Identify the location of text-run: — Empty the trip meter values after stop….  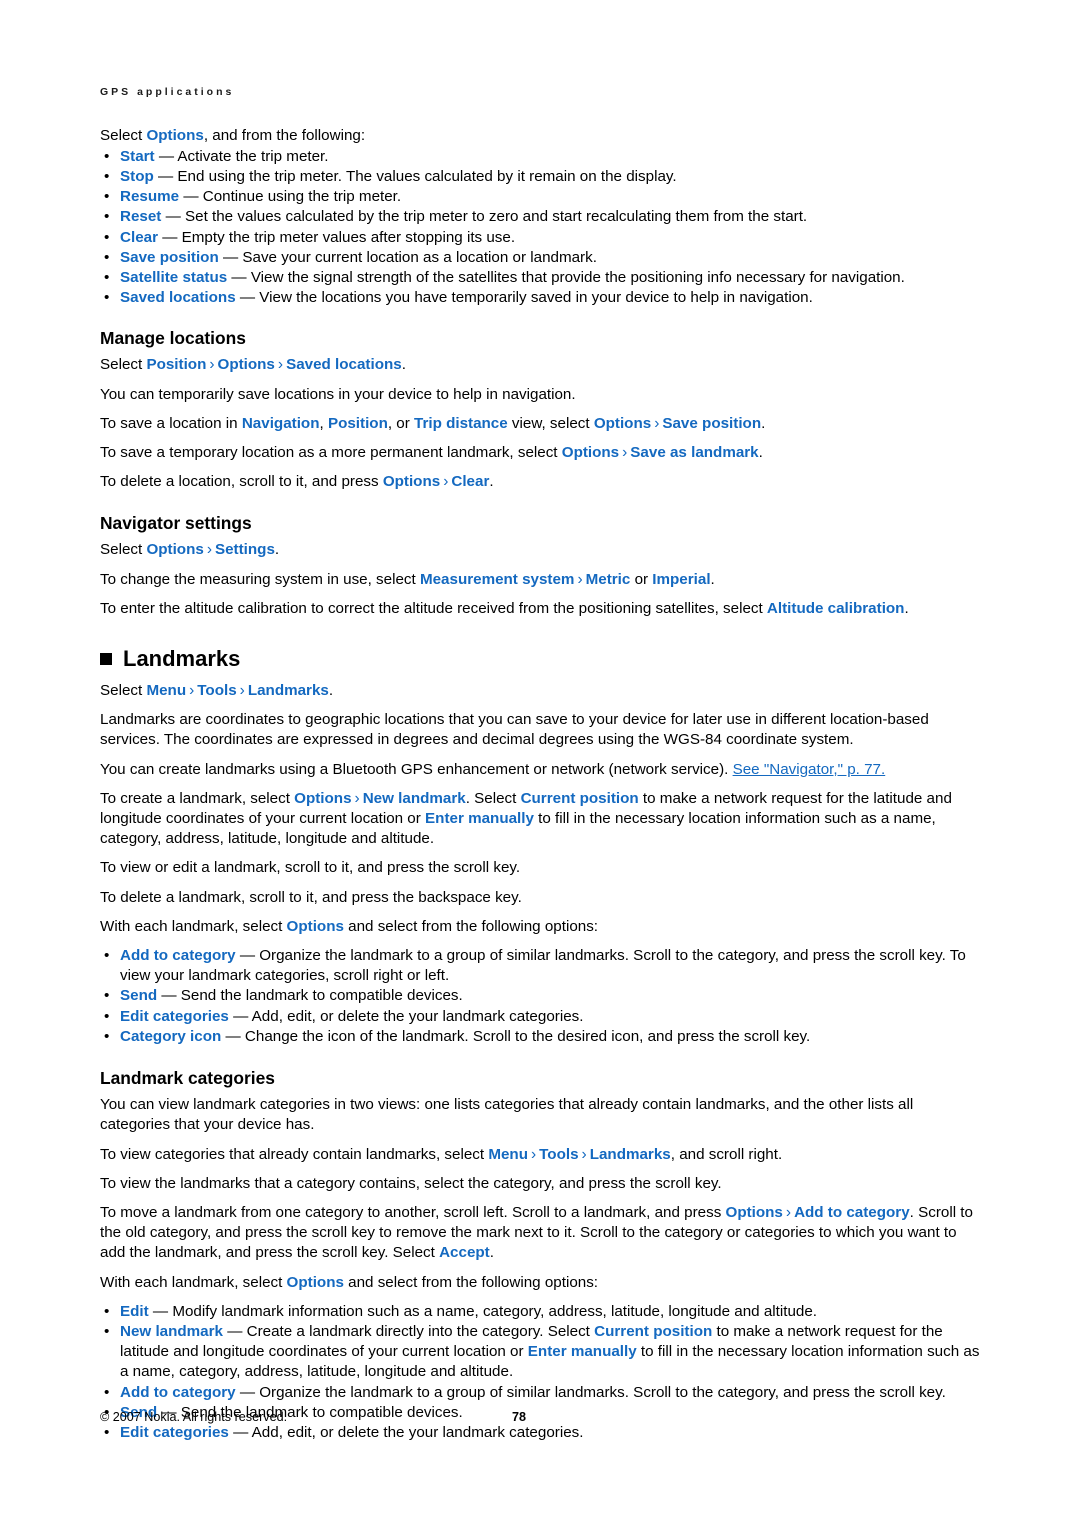
(337, 237).